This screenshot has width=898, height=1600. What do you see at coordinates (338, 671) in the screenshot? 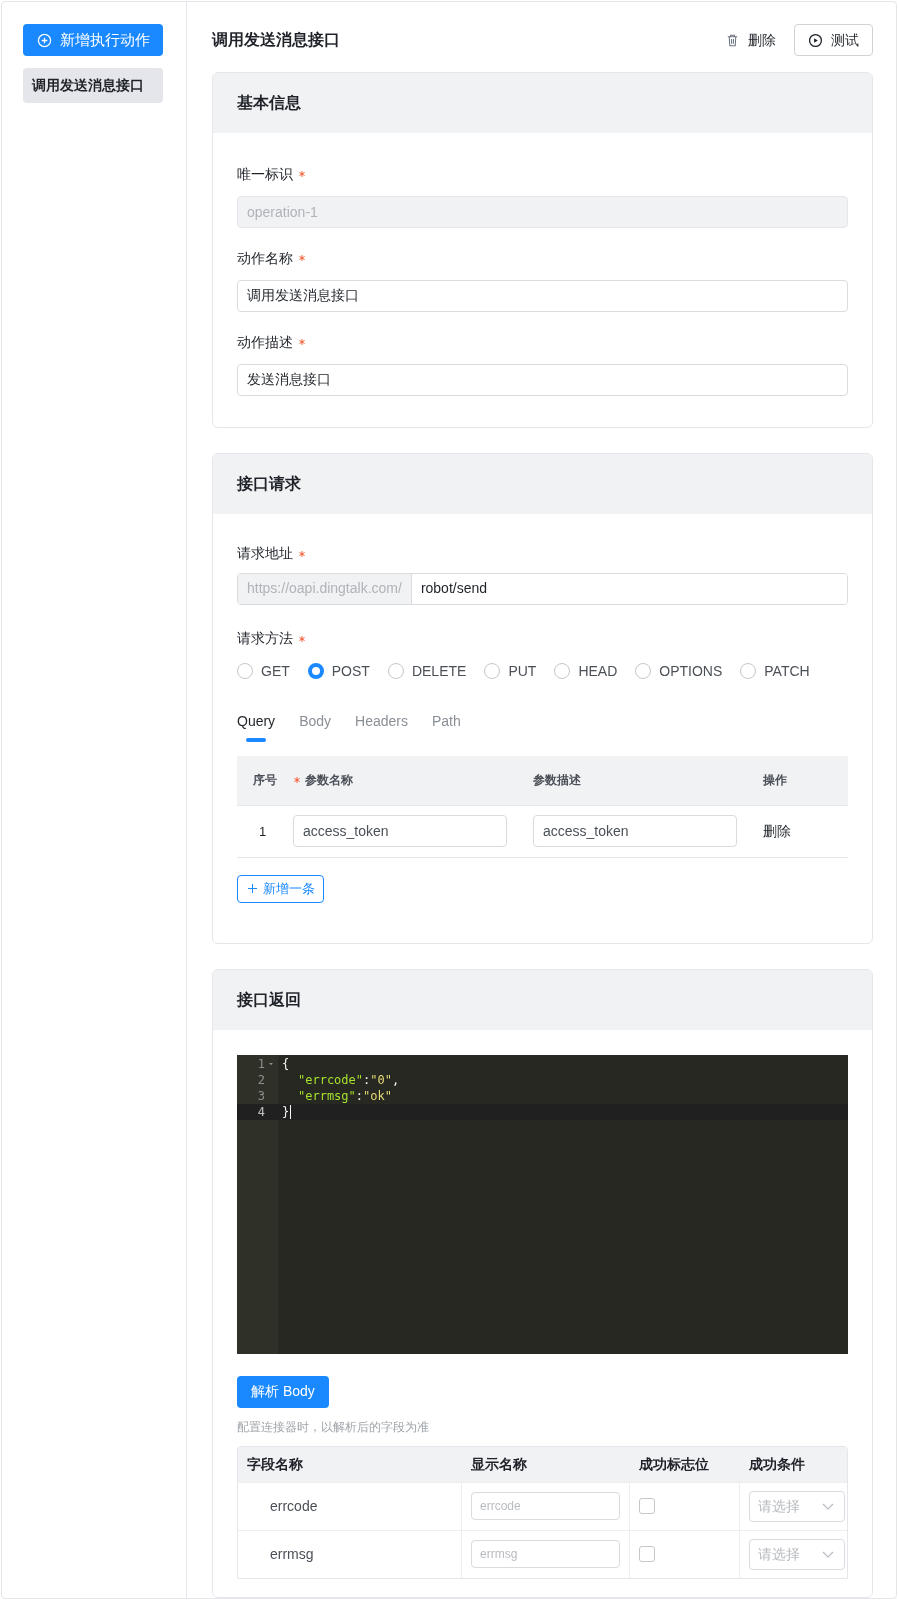
I see `radio-option: POST` at bounding box center [338, 671].